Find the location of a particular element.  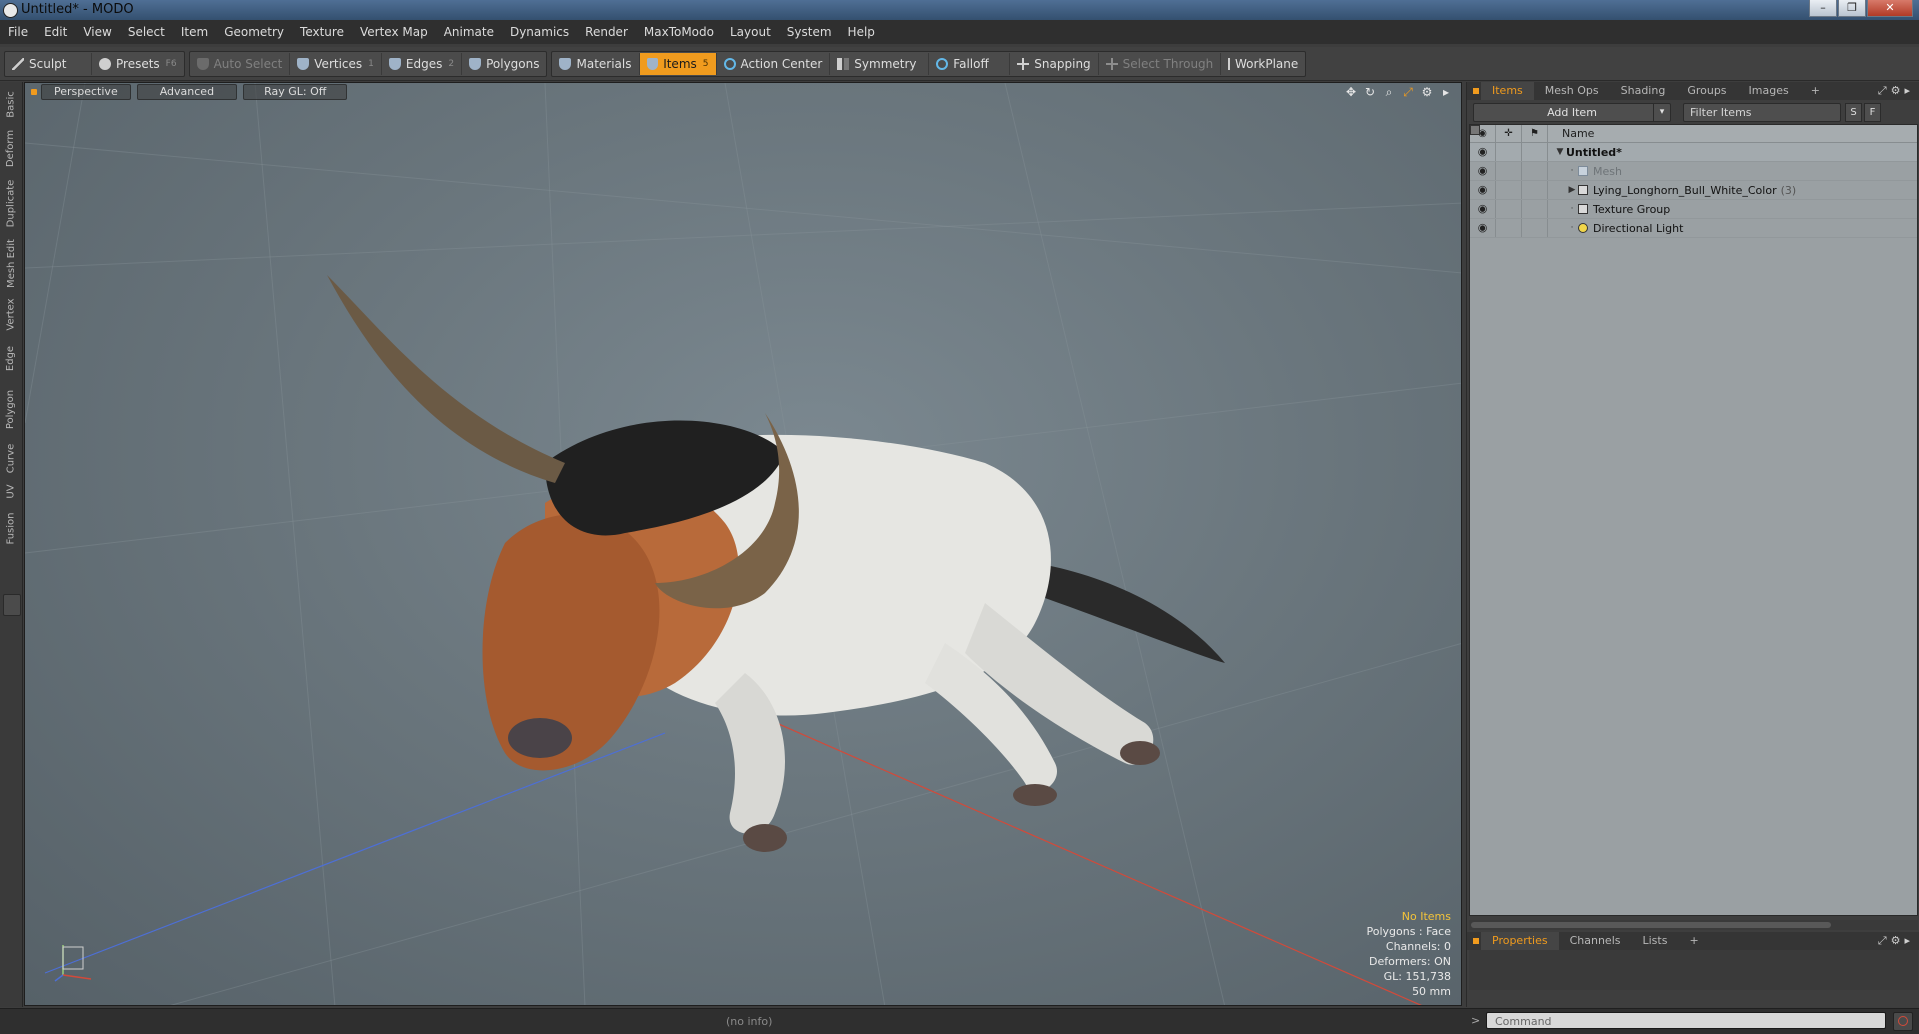

tab-shading: Shading is located at coordinates (1643, 91).